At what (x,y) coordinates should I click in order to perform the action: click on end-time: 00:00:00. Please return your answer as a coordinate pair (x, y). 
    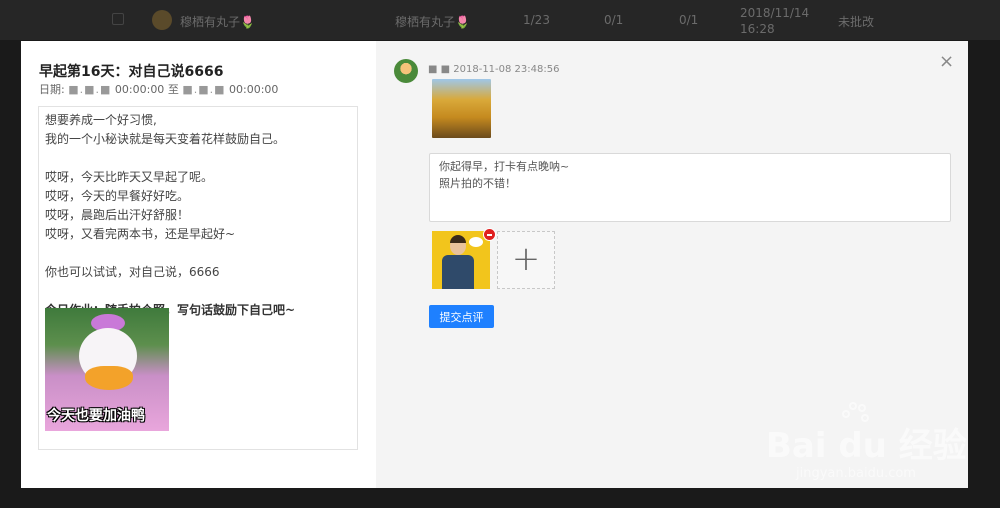
    Looking at the image, I should click on (254, 89).